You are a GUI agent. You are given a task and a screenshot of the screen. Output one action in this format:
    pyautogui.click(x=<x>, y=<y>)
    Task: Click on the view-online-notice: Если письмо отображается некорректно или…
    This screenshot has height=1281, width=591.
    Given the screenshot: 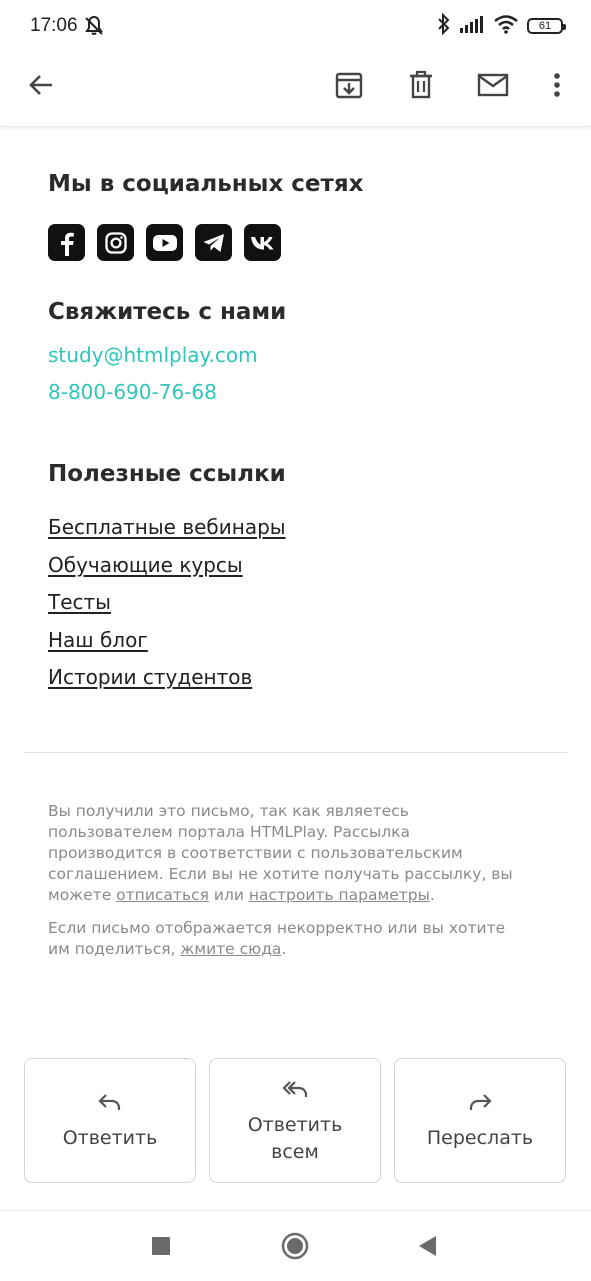 What is the action you would take?
    pyautogui.click(x=288, y=939)
    